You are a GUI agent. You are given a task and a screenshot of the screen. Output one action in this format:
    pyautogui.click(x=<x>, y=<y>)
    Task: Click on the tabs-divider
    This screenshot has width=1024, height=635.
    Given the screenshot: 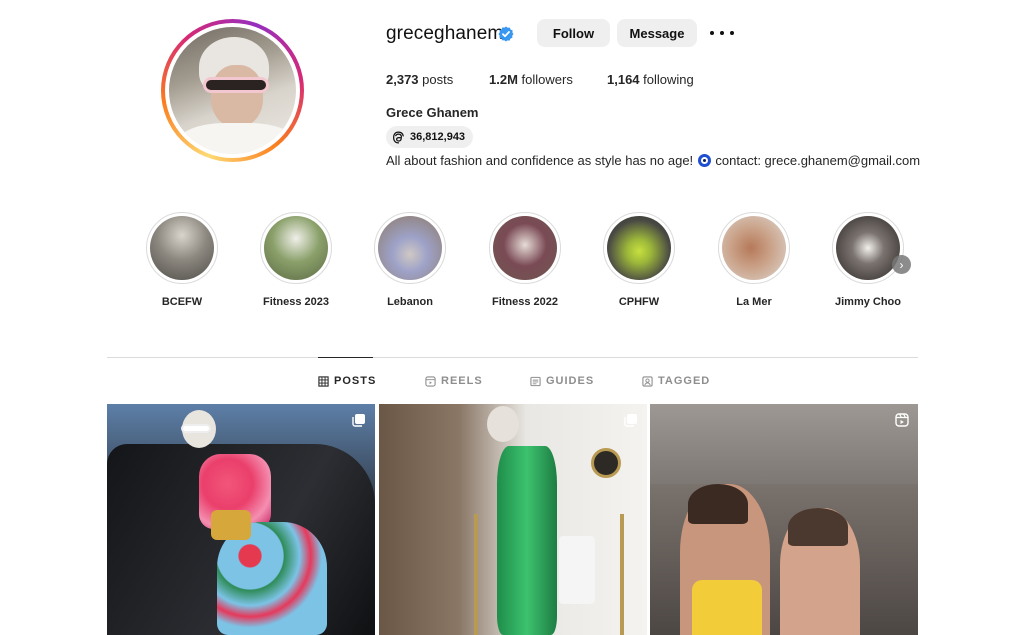 What is the action you would take?
    pyautogui.click(x=512, y=357)
    